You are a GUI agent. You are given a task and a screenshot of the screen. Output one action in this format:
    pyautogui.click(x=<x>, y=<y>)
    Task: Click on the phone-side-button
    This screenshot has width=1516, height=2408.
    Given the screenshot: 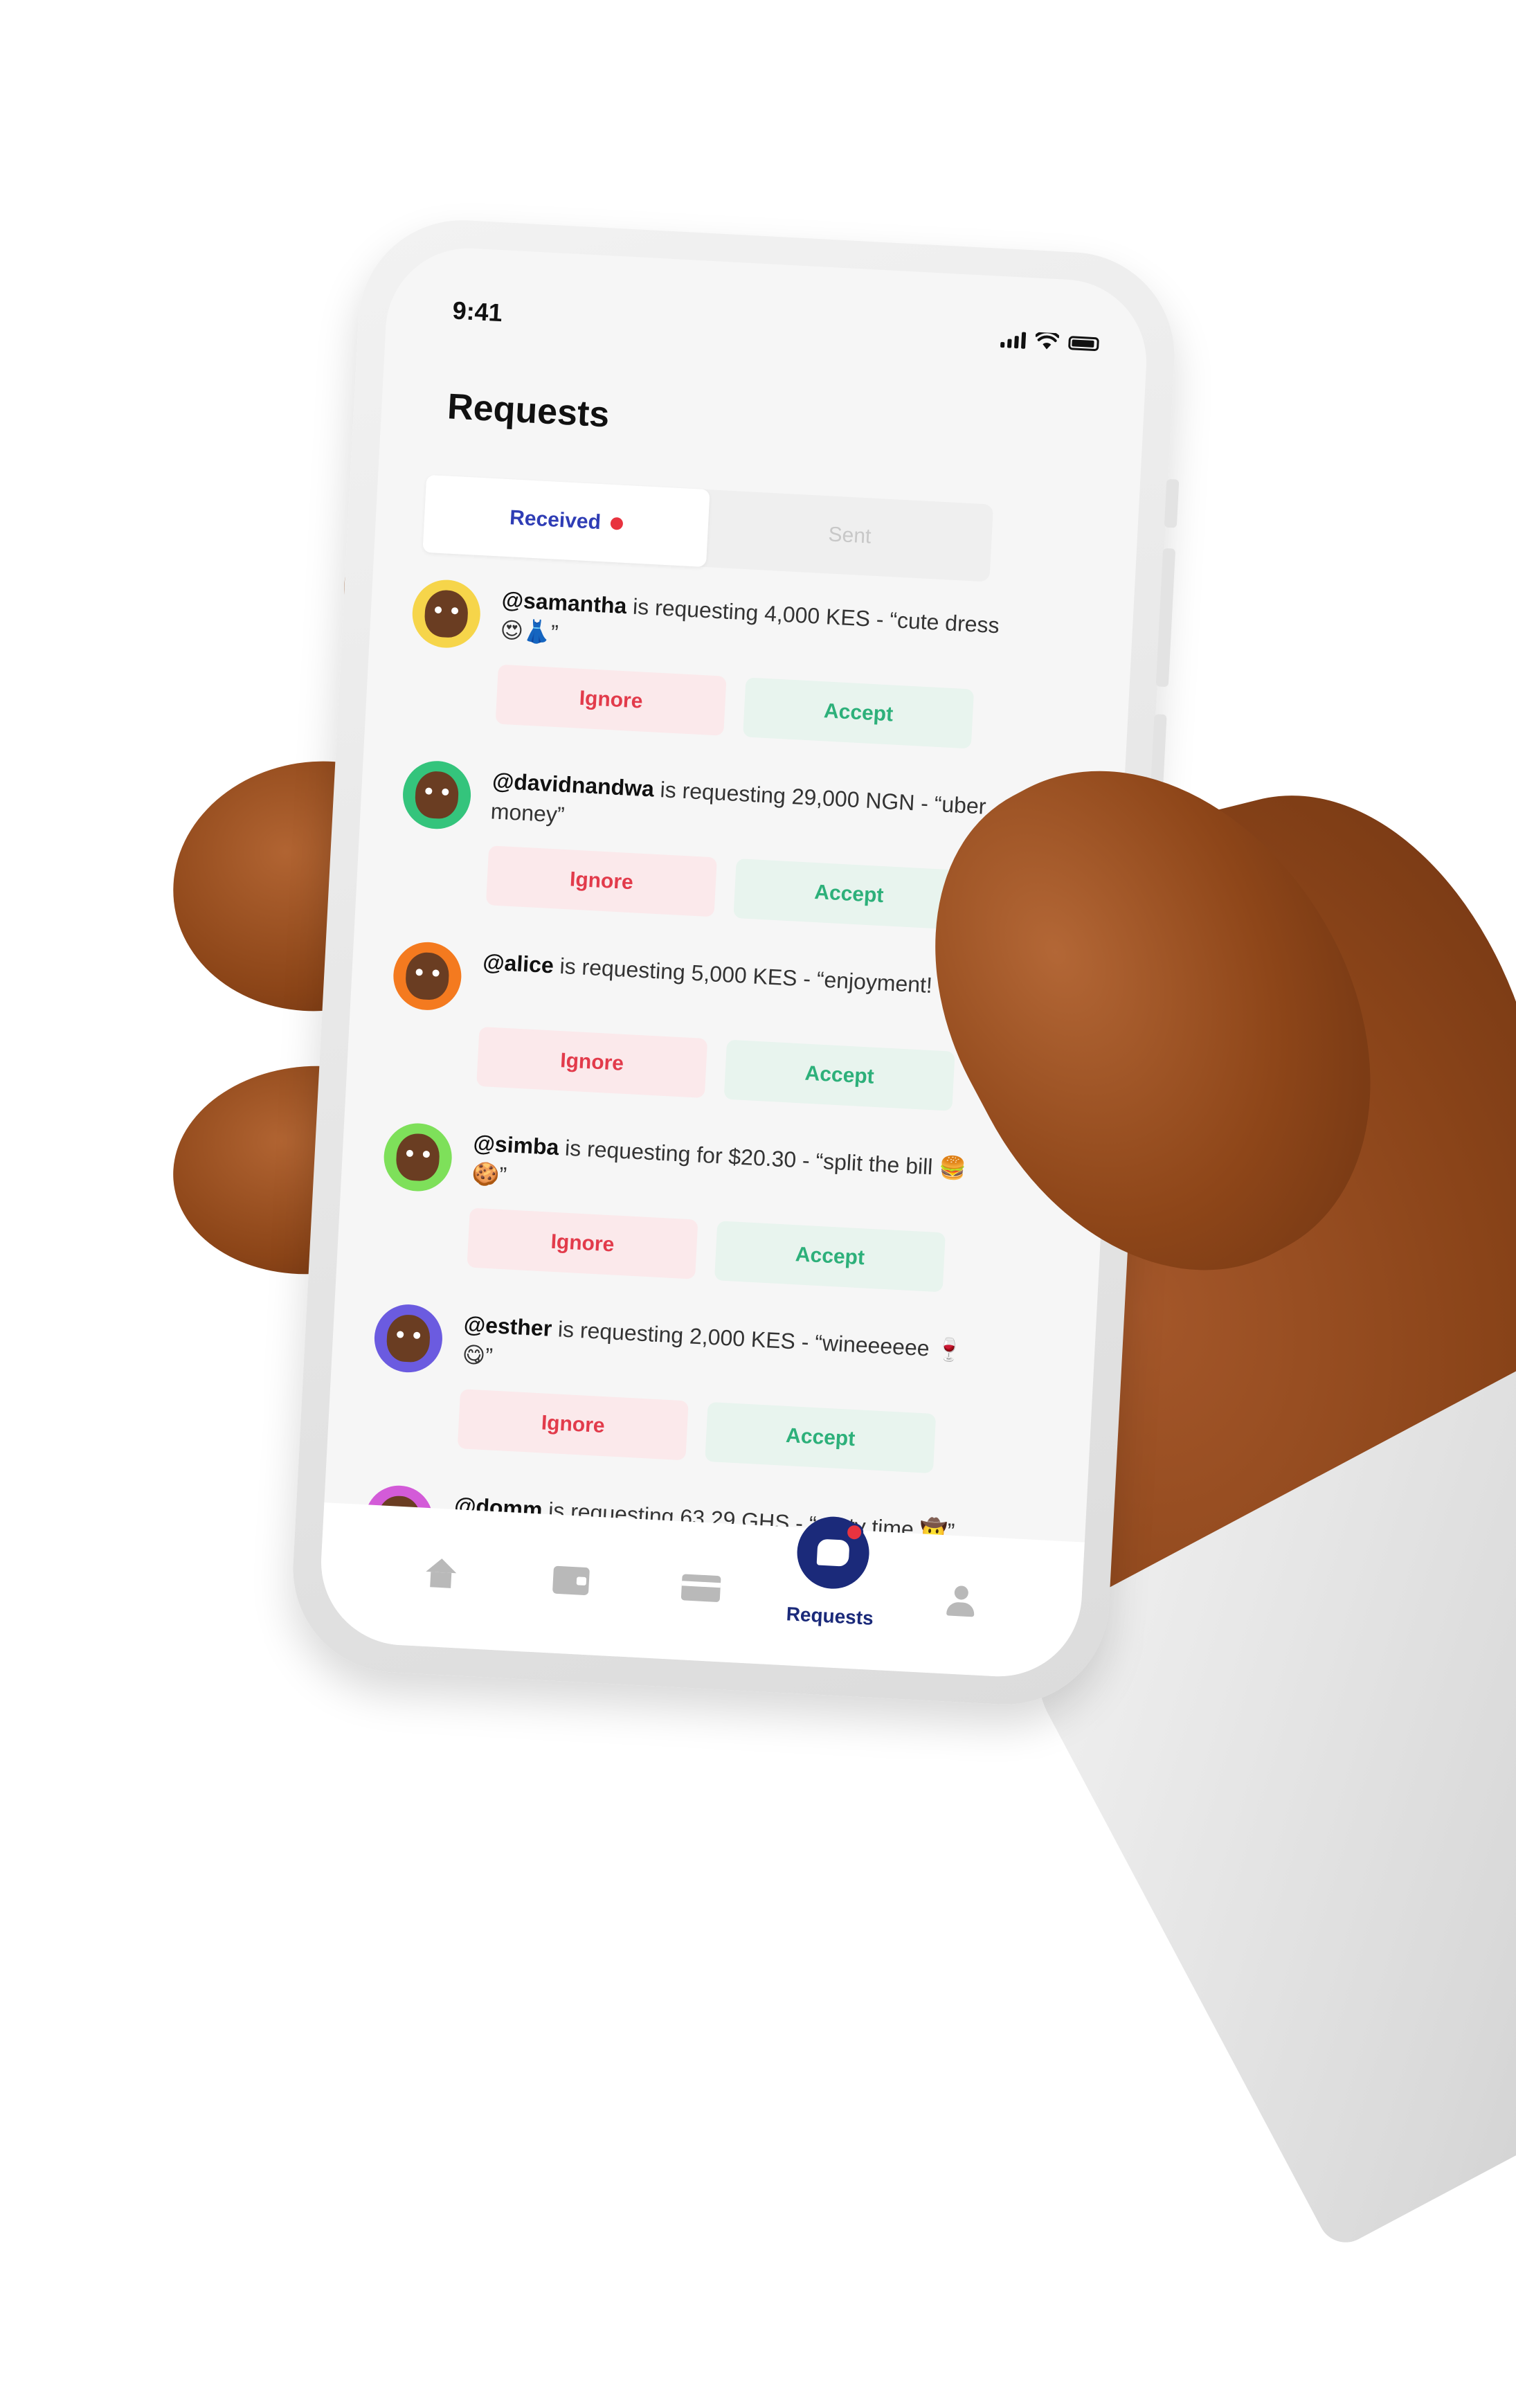 What is the action you would take?
    pyautogui.click(x=1172, y=503)
    